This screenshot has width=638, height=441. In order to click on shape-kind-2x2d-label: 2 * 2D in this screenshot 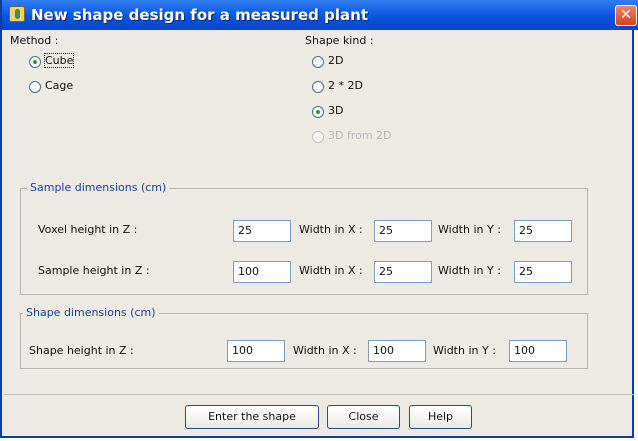, I will do `click(345, 85)`.